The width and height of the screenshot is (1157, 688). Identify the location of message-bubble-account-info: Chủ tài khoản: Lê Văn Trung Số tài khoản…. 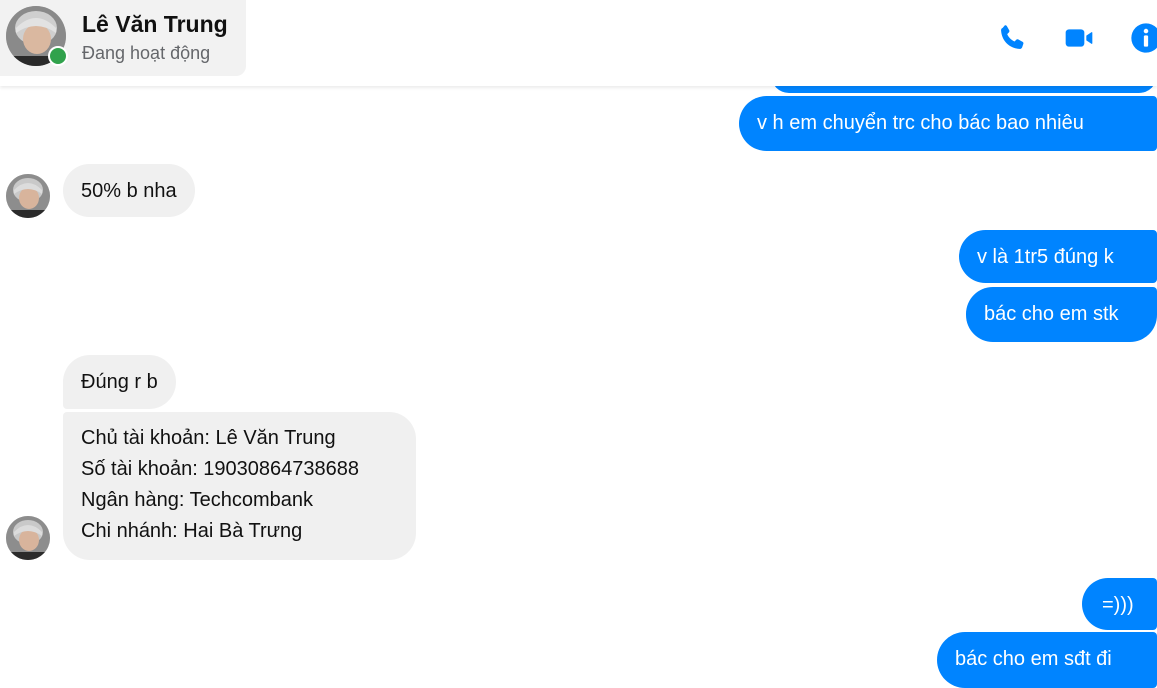
(239, 486).